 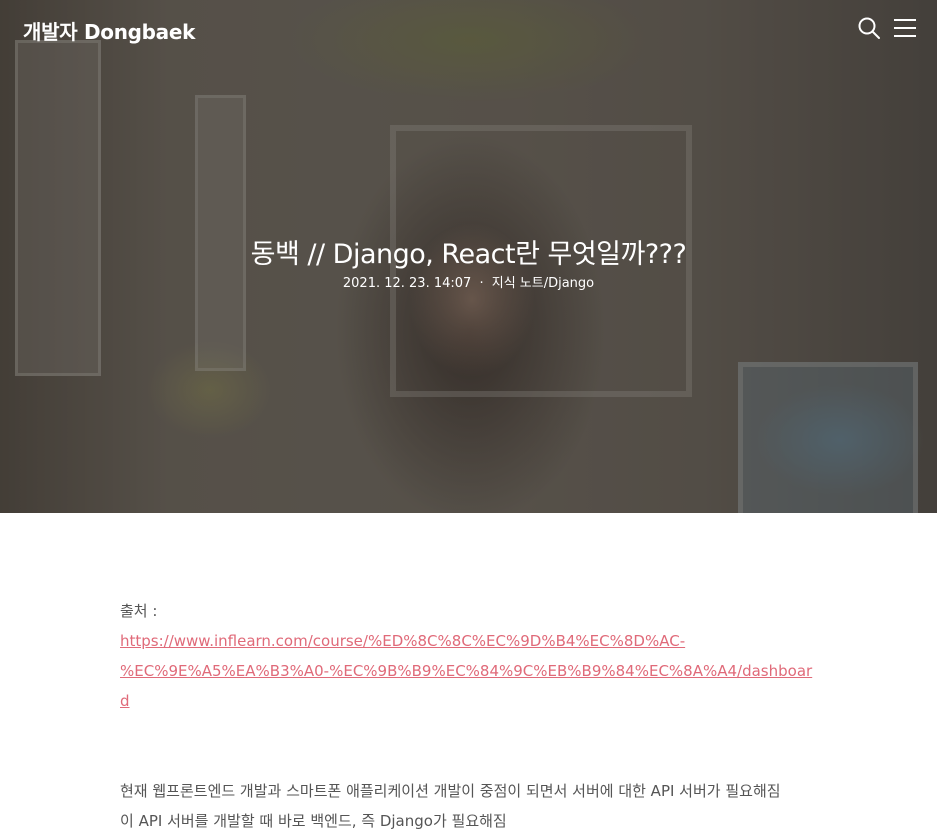 What do you see at coordinates (543, 283) in the screenshot?
I see `post-category-link: 지식 노트/Django` at bounding box center [543, 283].